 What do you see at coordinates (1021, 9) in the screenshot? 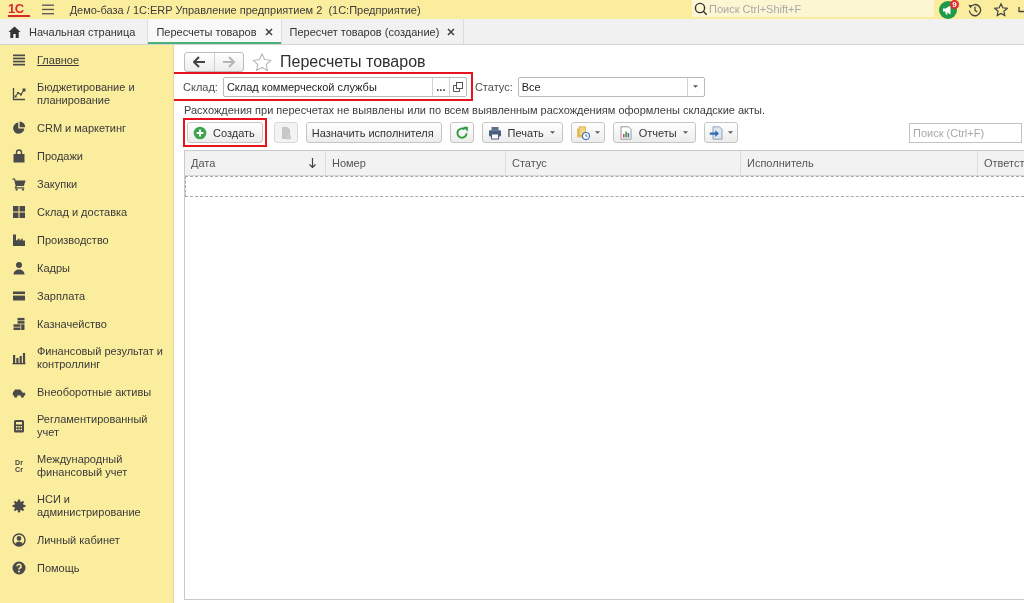
I see `cut-off-icon` at bounding box center [1021, 9].